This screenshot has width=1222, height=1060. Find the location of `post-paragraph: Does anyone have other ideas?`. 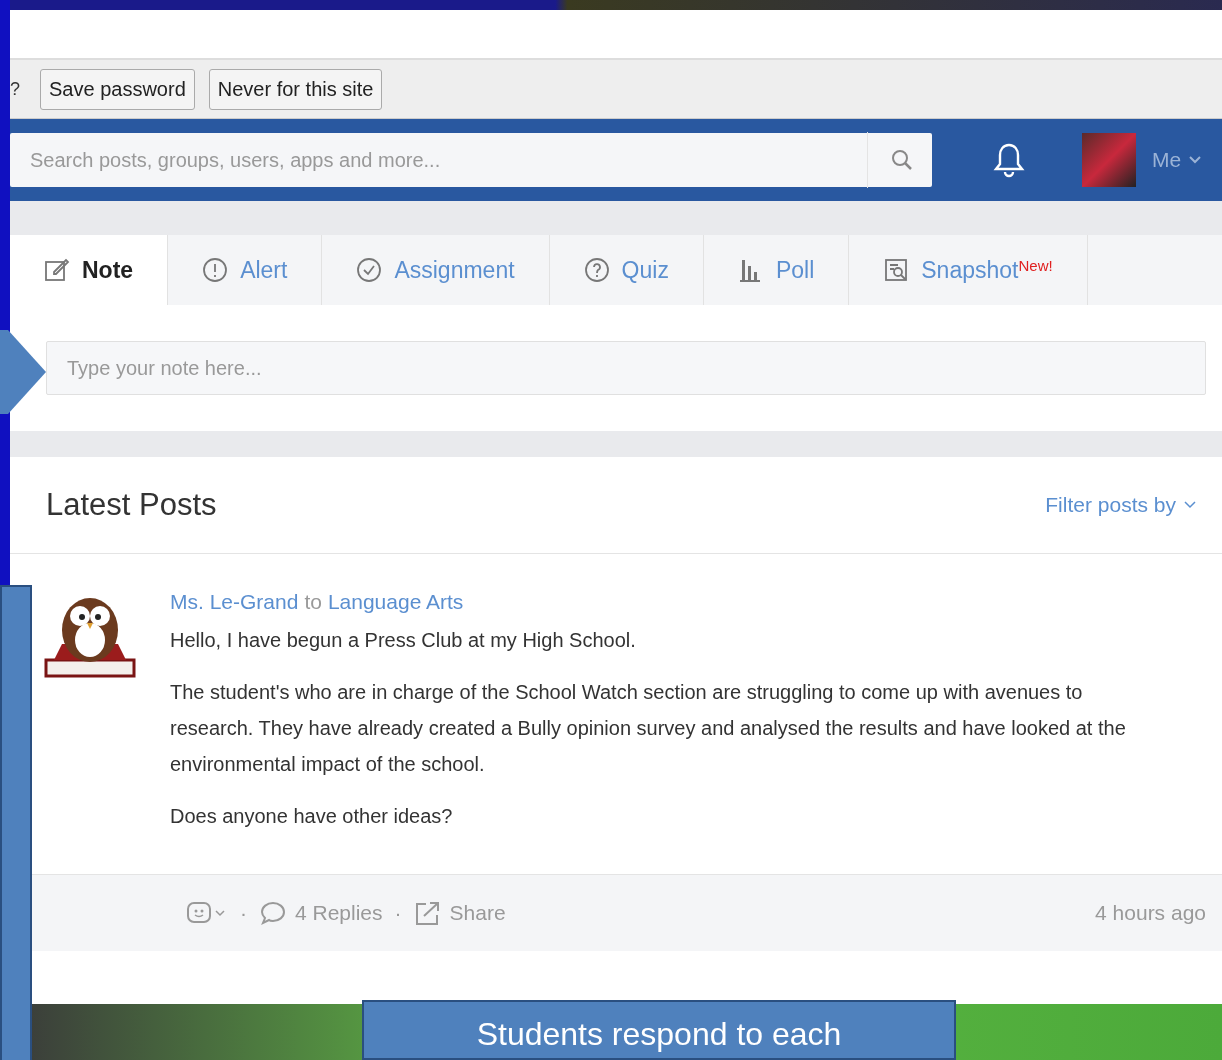

post-paragraph: Does anyone have other ideas? is located at coordinates (312, 816).